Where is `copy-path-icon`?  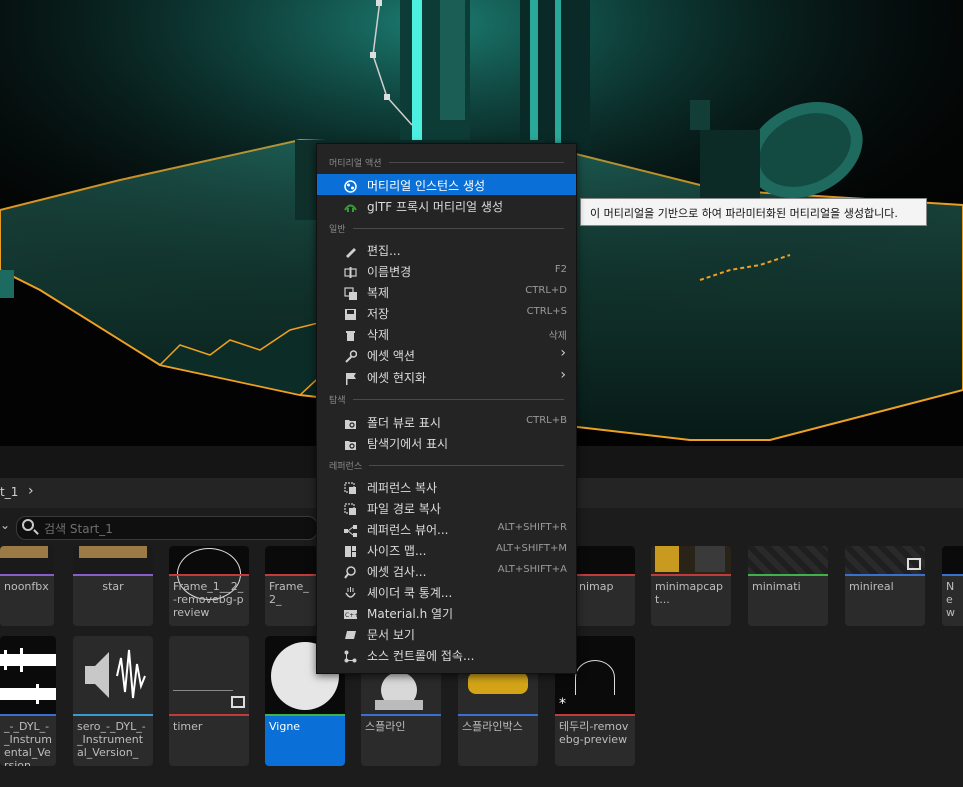 copy-path-icon is located at coordinates (350, 508).